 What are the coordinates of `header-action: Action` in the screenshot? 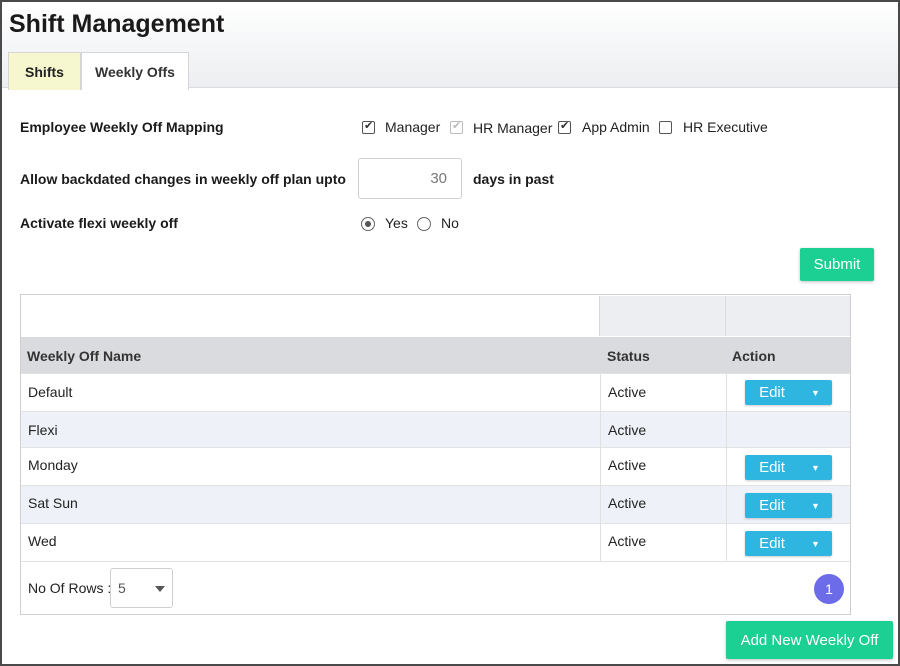 It's located at (754, 356).